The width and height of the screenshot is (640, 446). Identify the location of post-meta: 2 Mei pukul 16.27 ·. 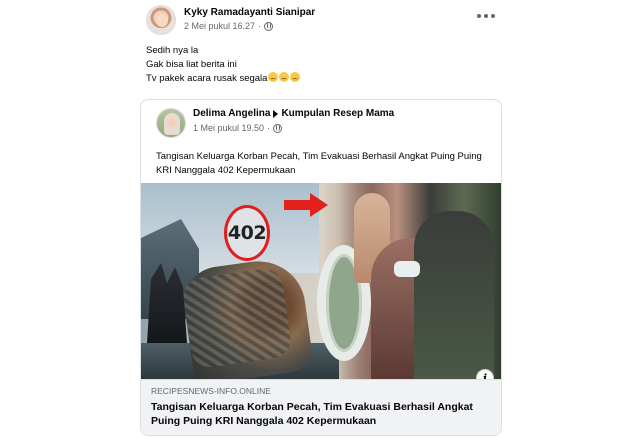
(229, 26).